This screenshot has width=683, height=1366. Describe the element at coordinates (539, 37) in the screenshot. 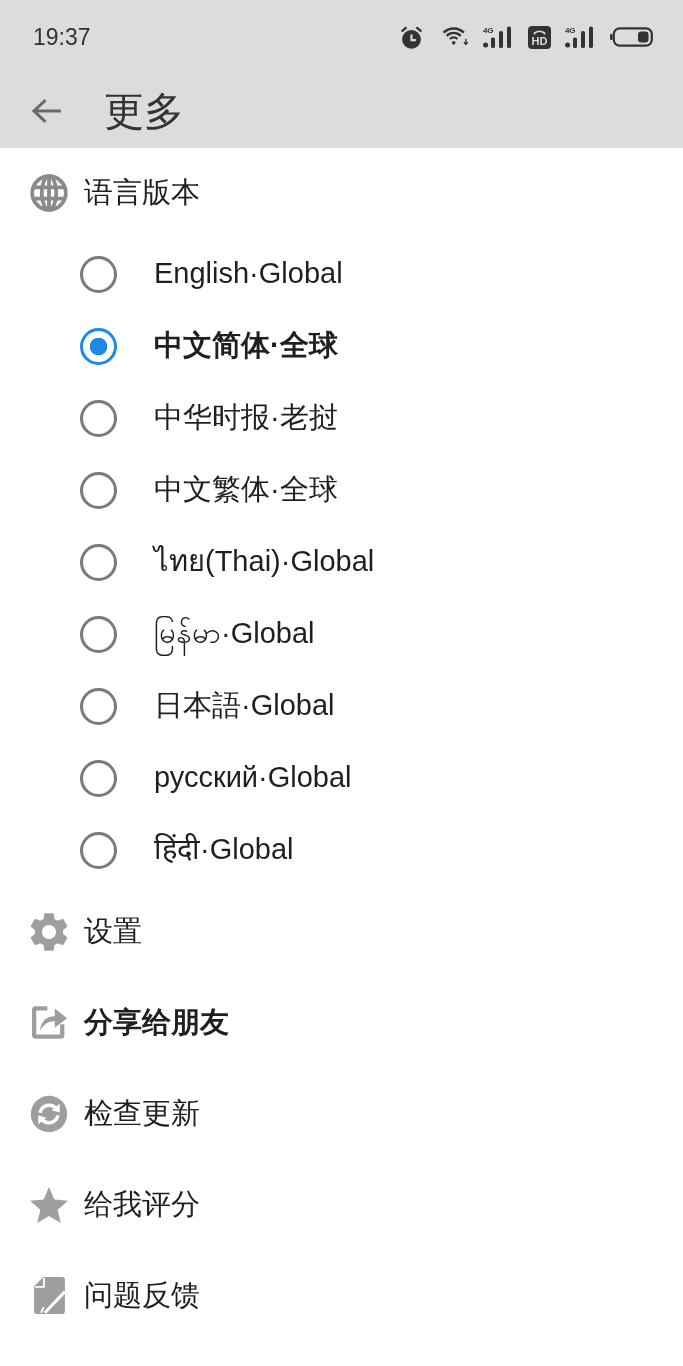

I see `hd-badge: HD` at that location.